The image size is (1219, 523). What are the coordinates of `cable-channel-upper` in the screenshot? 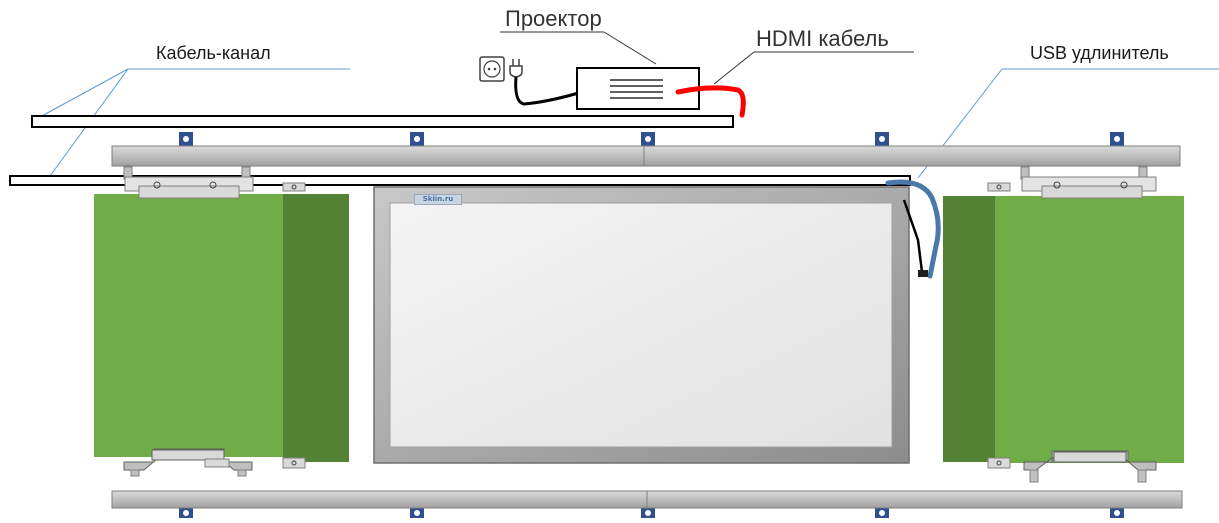 It's located at (382, 121).